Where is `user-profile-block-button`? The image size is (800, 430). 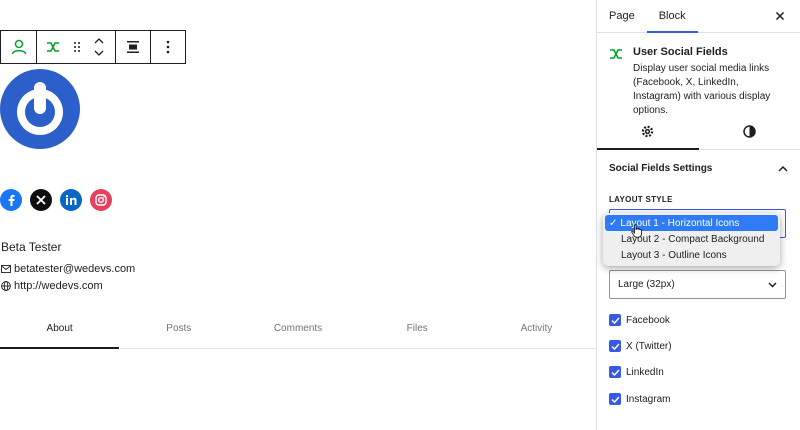
user-profile-block-button is located at coordinates (18, 47).